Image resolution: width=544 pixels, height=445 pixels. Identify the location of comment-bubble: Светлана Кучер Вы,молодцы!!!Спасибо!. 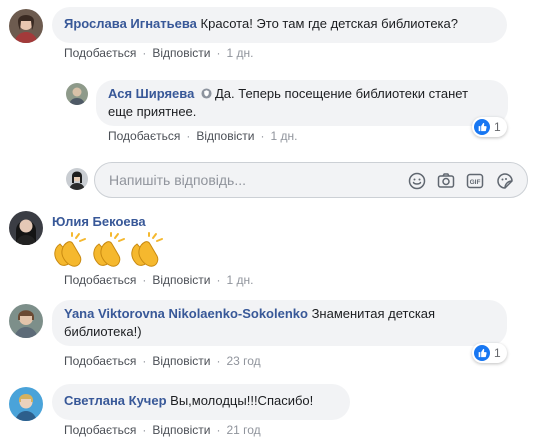
(201, 402).